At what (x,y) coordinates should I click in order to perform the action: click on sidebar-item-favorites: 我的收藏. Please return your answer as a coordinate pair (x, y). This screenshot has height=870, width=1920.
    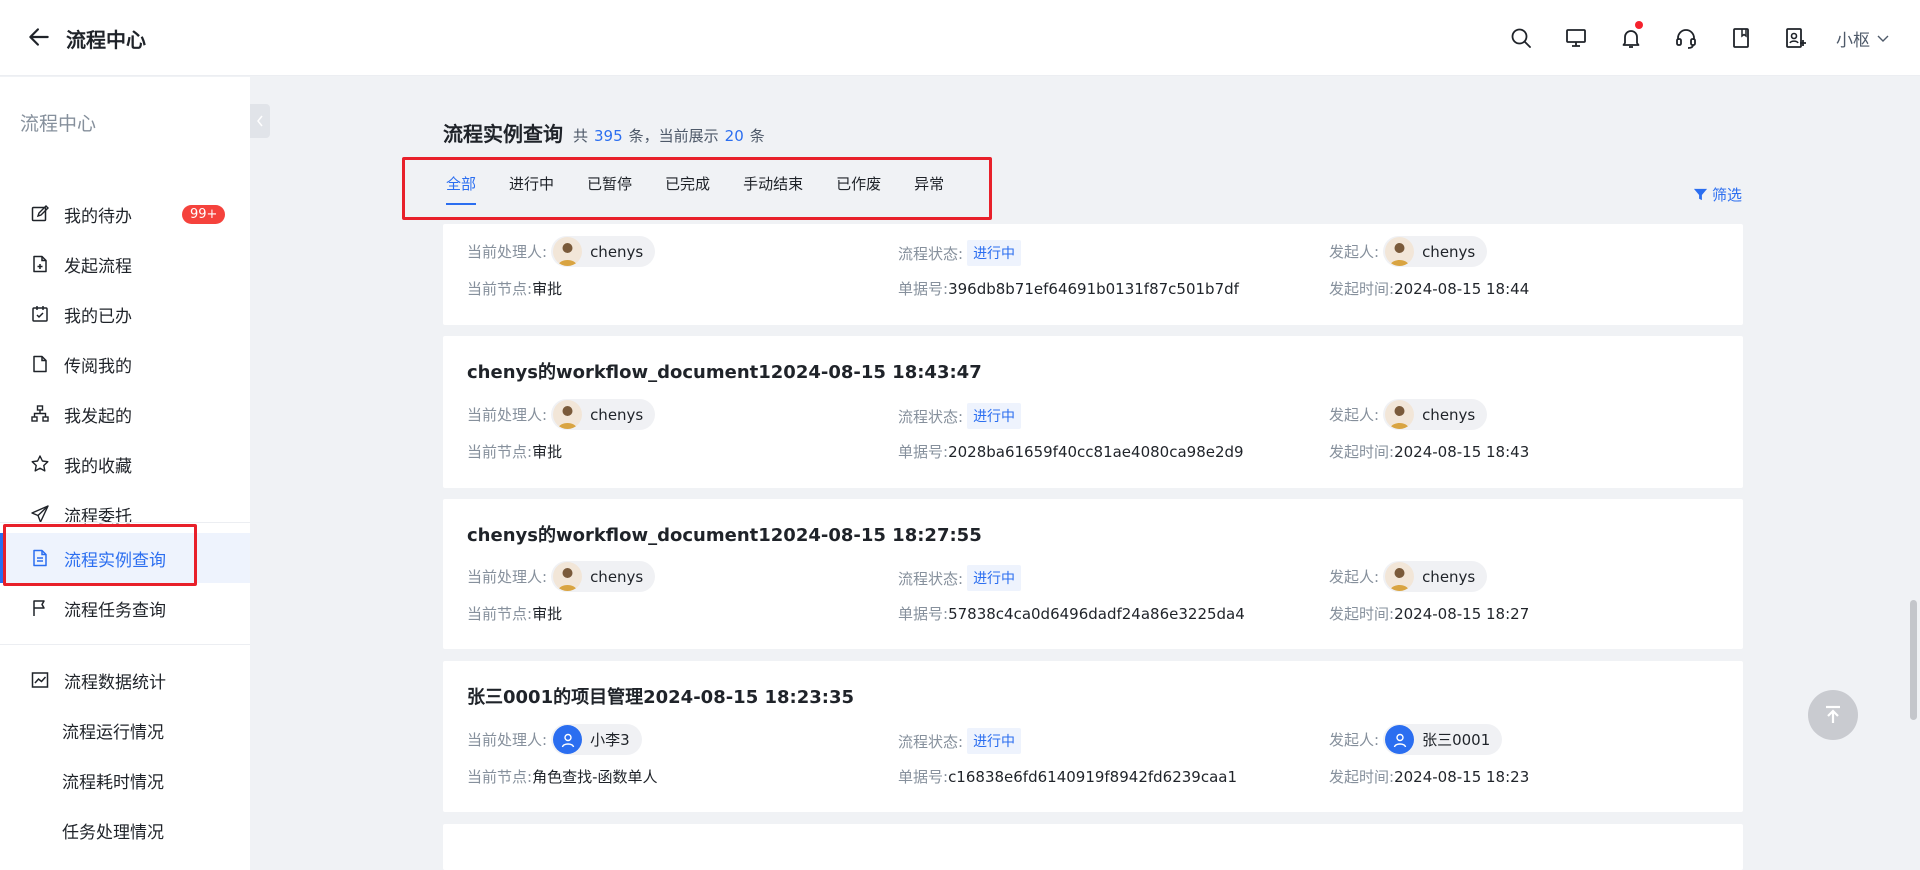
    Looking at the image, I should click on (125, 464).